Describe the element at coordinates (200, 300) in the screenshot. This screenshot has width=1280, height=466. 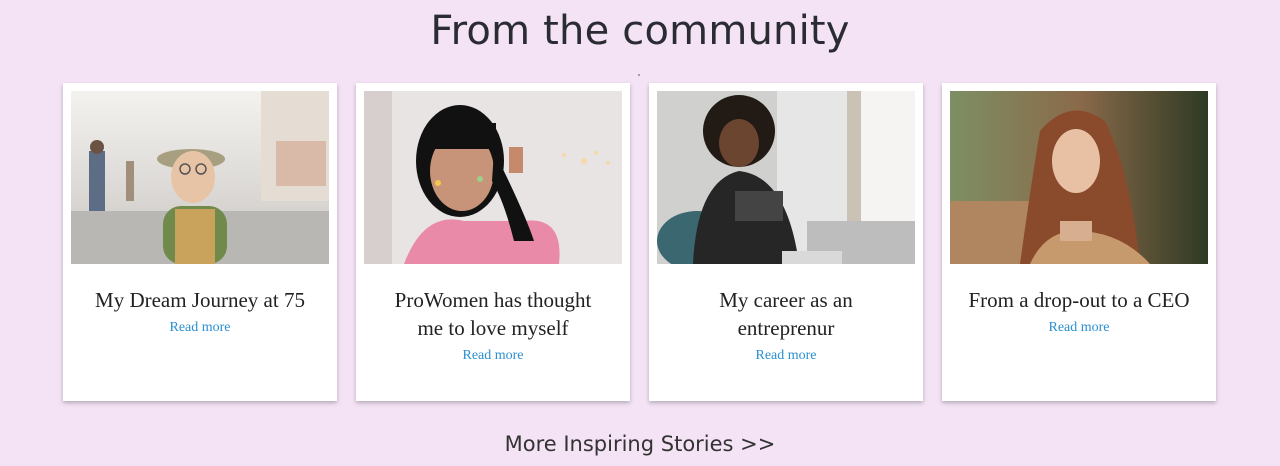
I see `story-title: My Dream Journey at 75` at that location.